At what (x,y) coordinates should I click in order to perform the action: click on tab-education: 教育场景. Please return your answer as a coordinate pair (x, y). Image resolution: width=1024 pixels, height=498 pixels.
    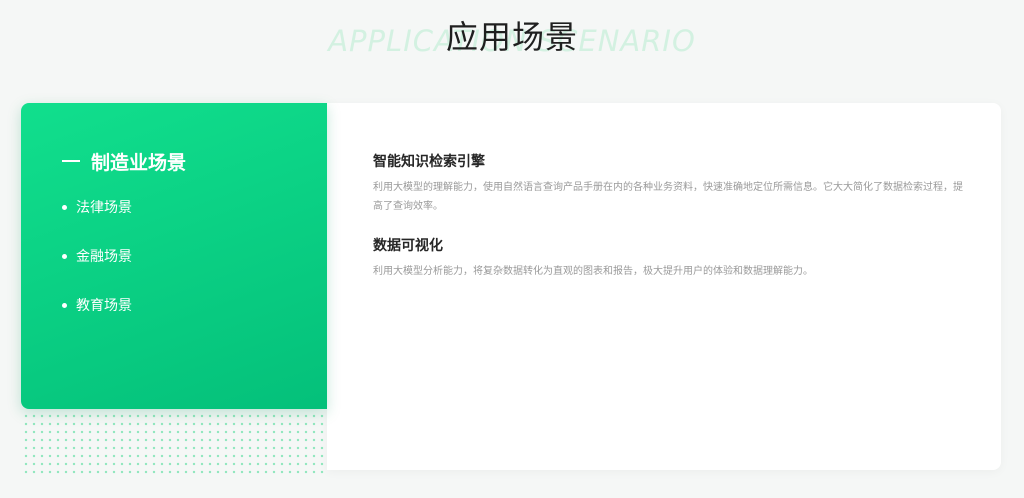
    Looking at the image, I should click on (97, 305).